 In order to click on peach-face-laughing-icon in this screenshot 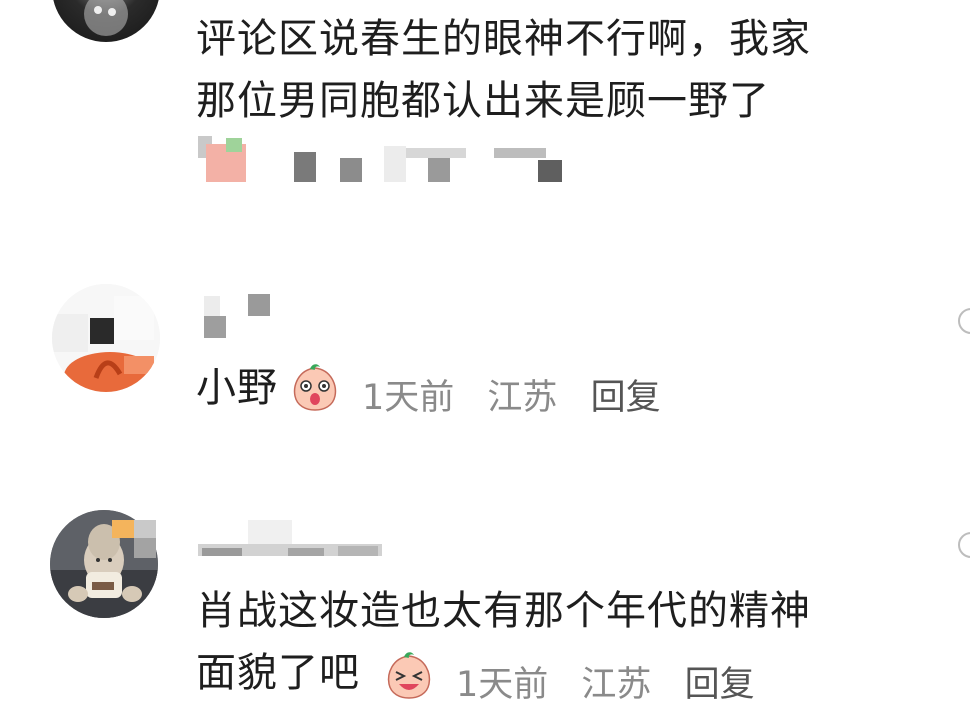, I will do `click(409, 675)`.